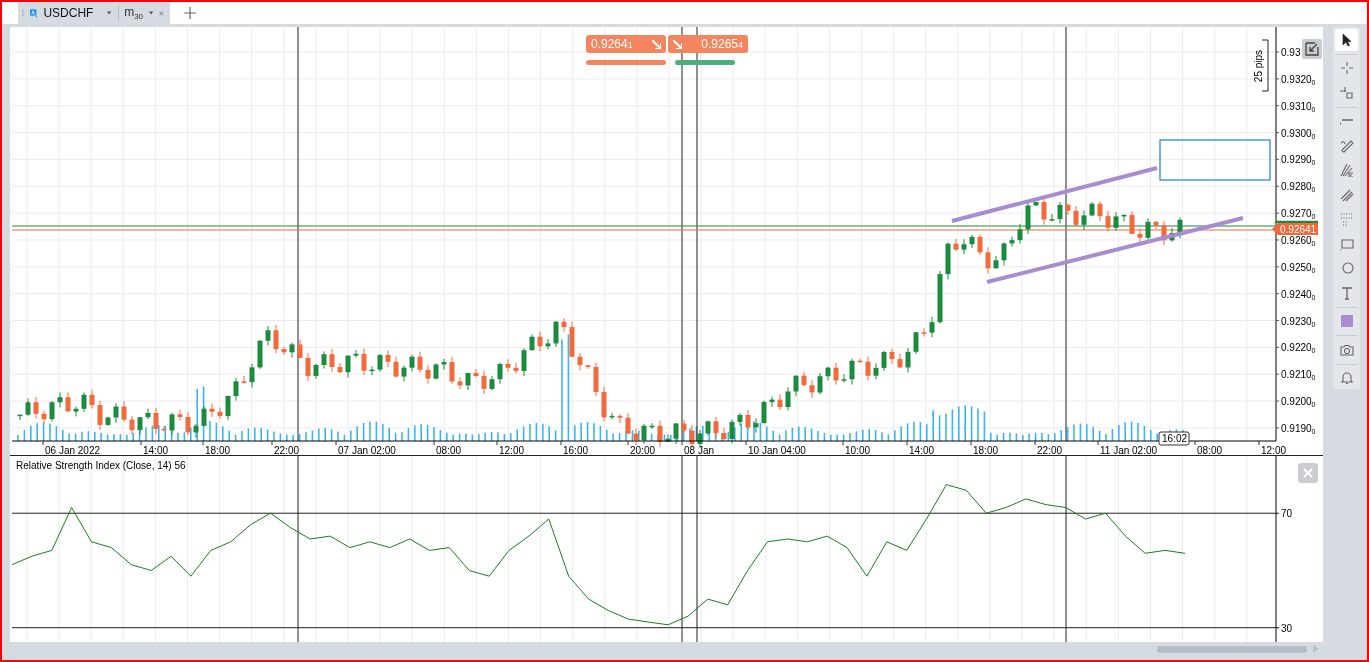  I want to click on time-label: 20:00, so click(643, 450).